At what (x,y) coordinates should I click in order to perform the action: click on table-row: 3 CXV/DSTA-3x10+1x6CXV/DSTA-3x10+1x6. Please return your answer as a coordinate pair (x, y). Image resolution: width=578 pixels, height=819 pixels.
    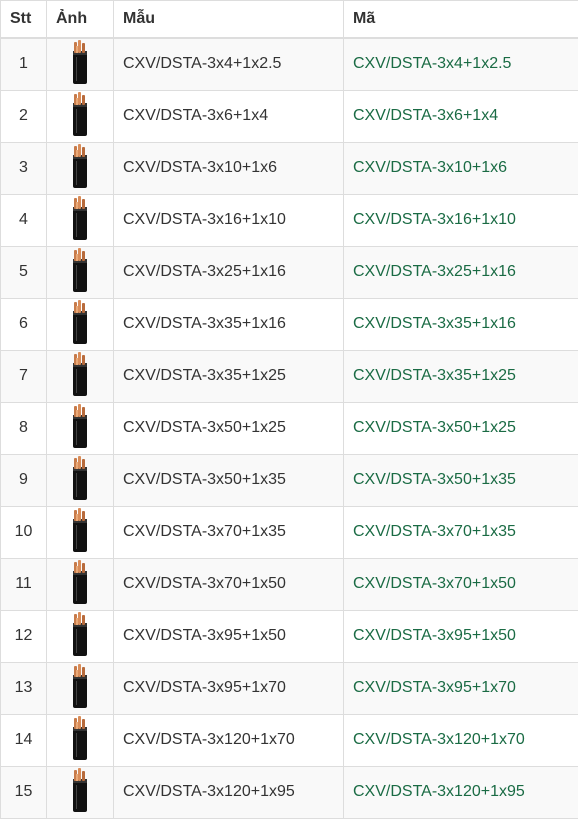
    Looking at the image, I should click on (289, 168).